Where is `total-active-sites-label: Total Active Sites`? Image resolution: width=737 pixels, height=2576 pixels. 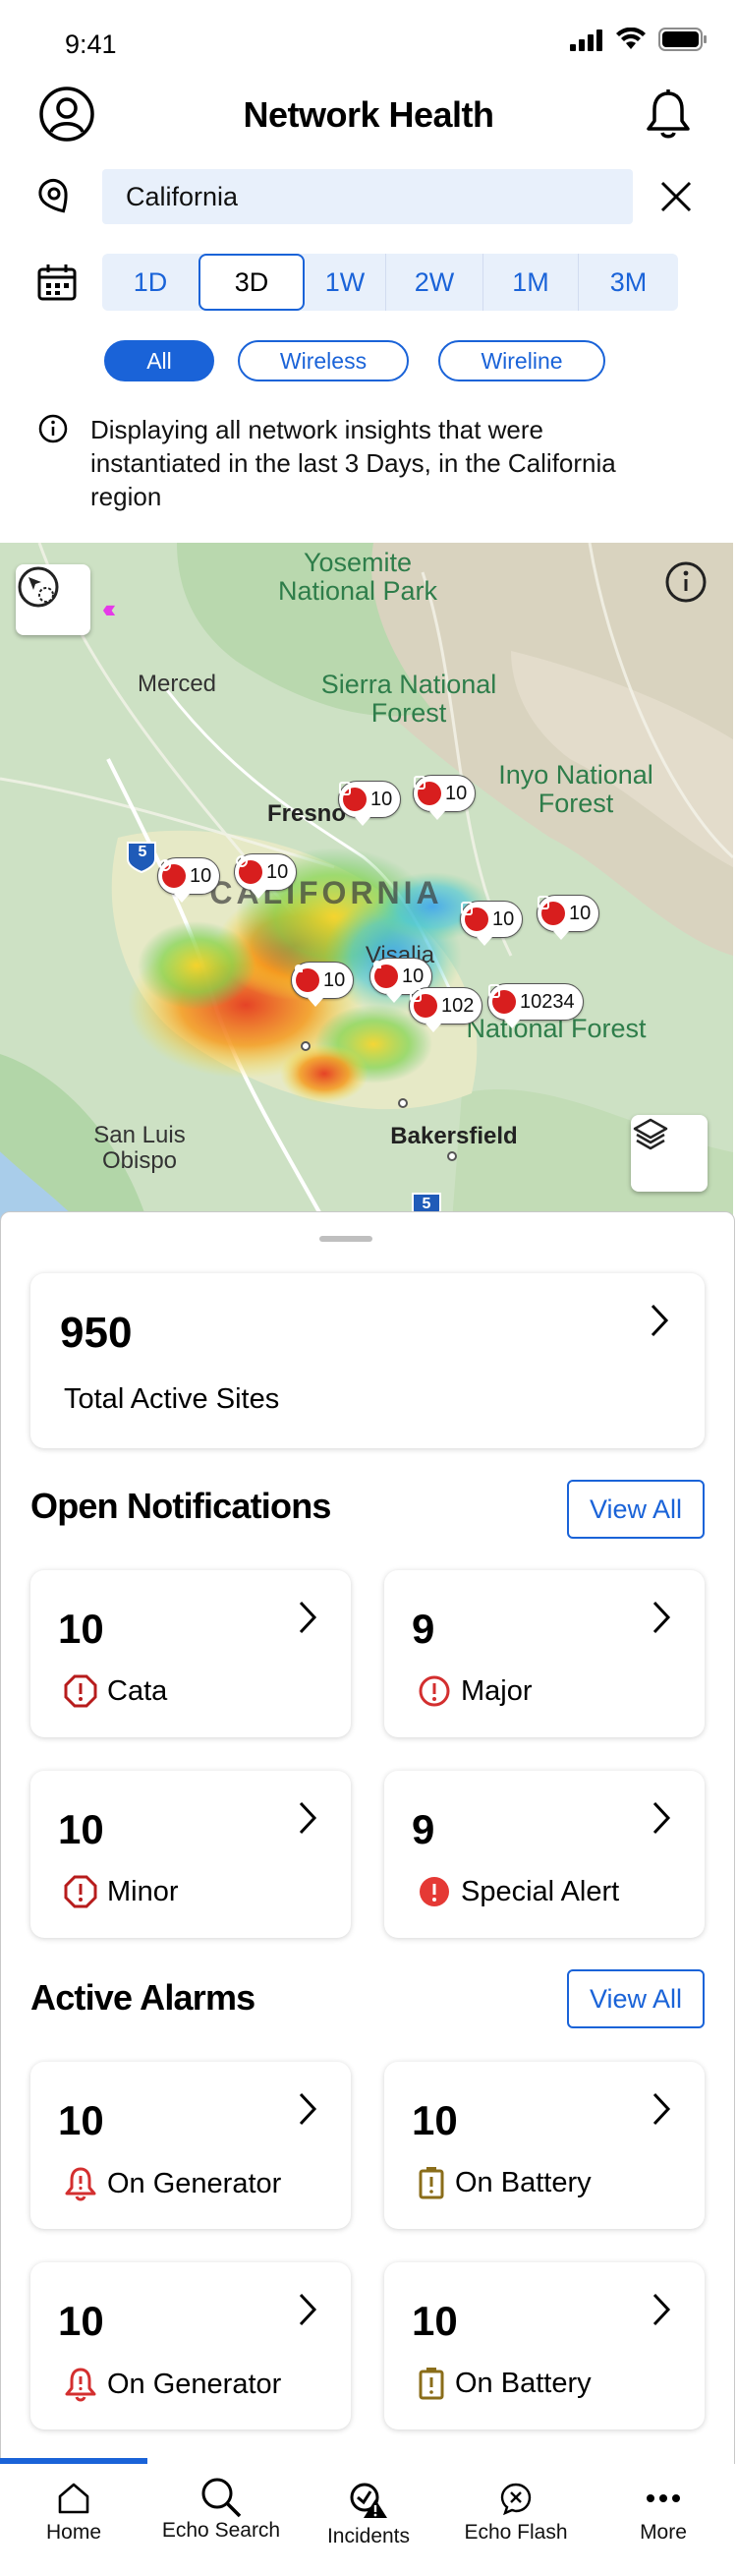 total-active-sites-label: Total Active Sites is located at coordinates (172, 1399).